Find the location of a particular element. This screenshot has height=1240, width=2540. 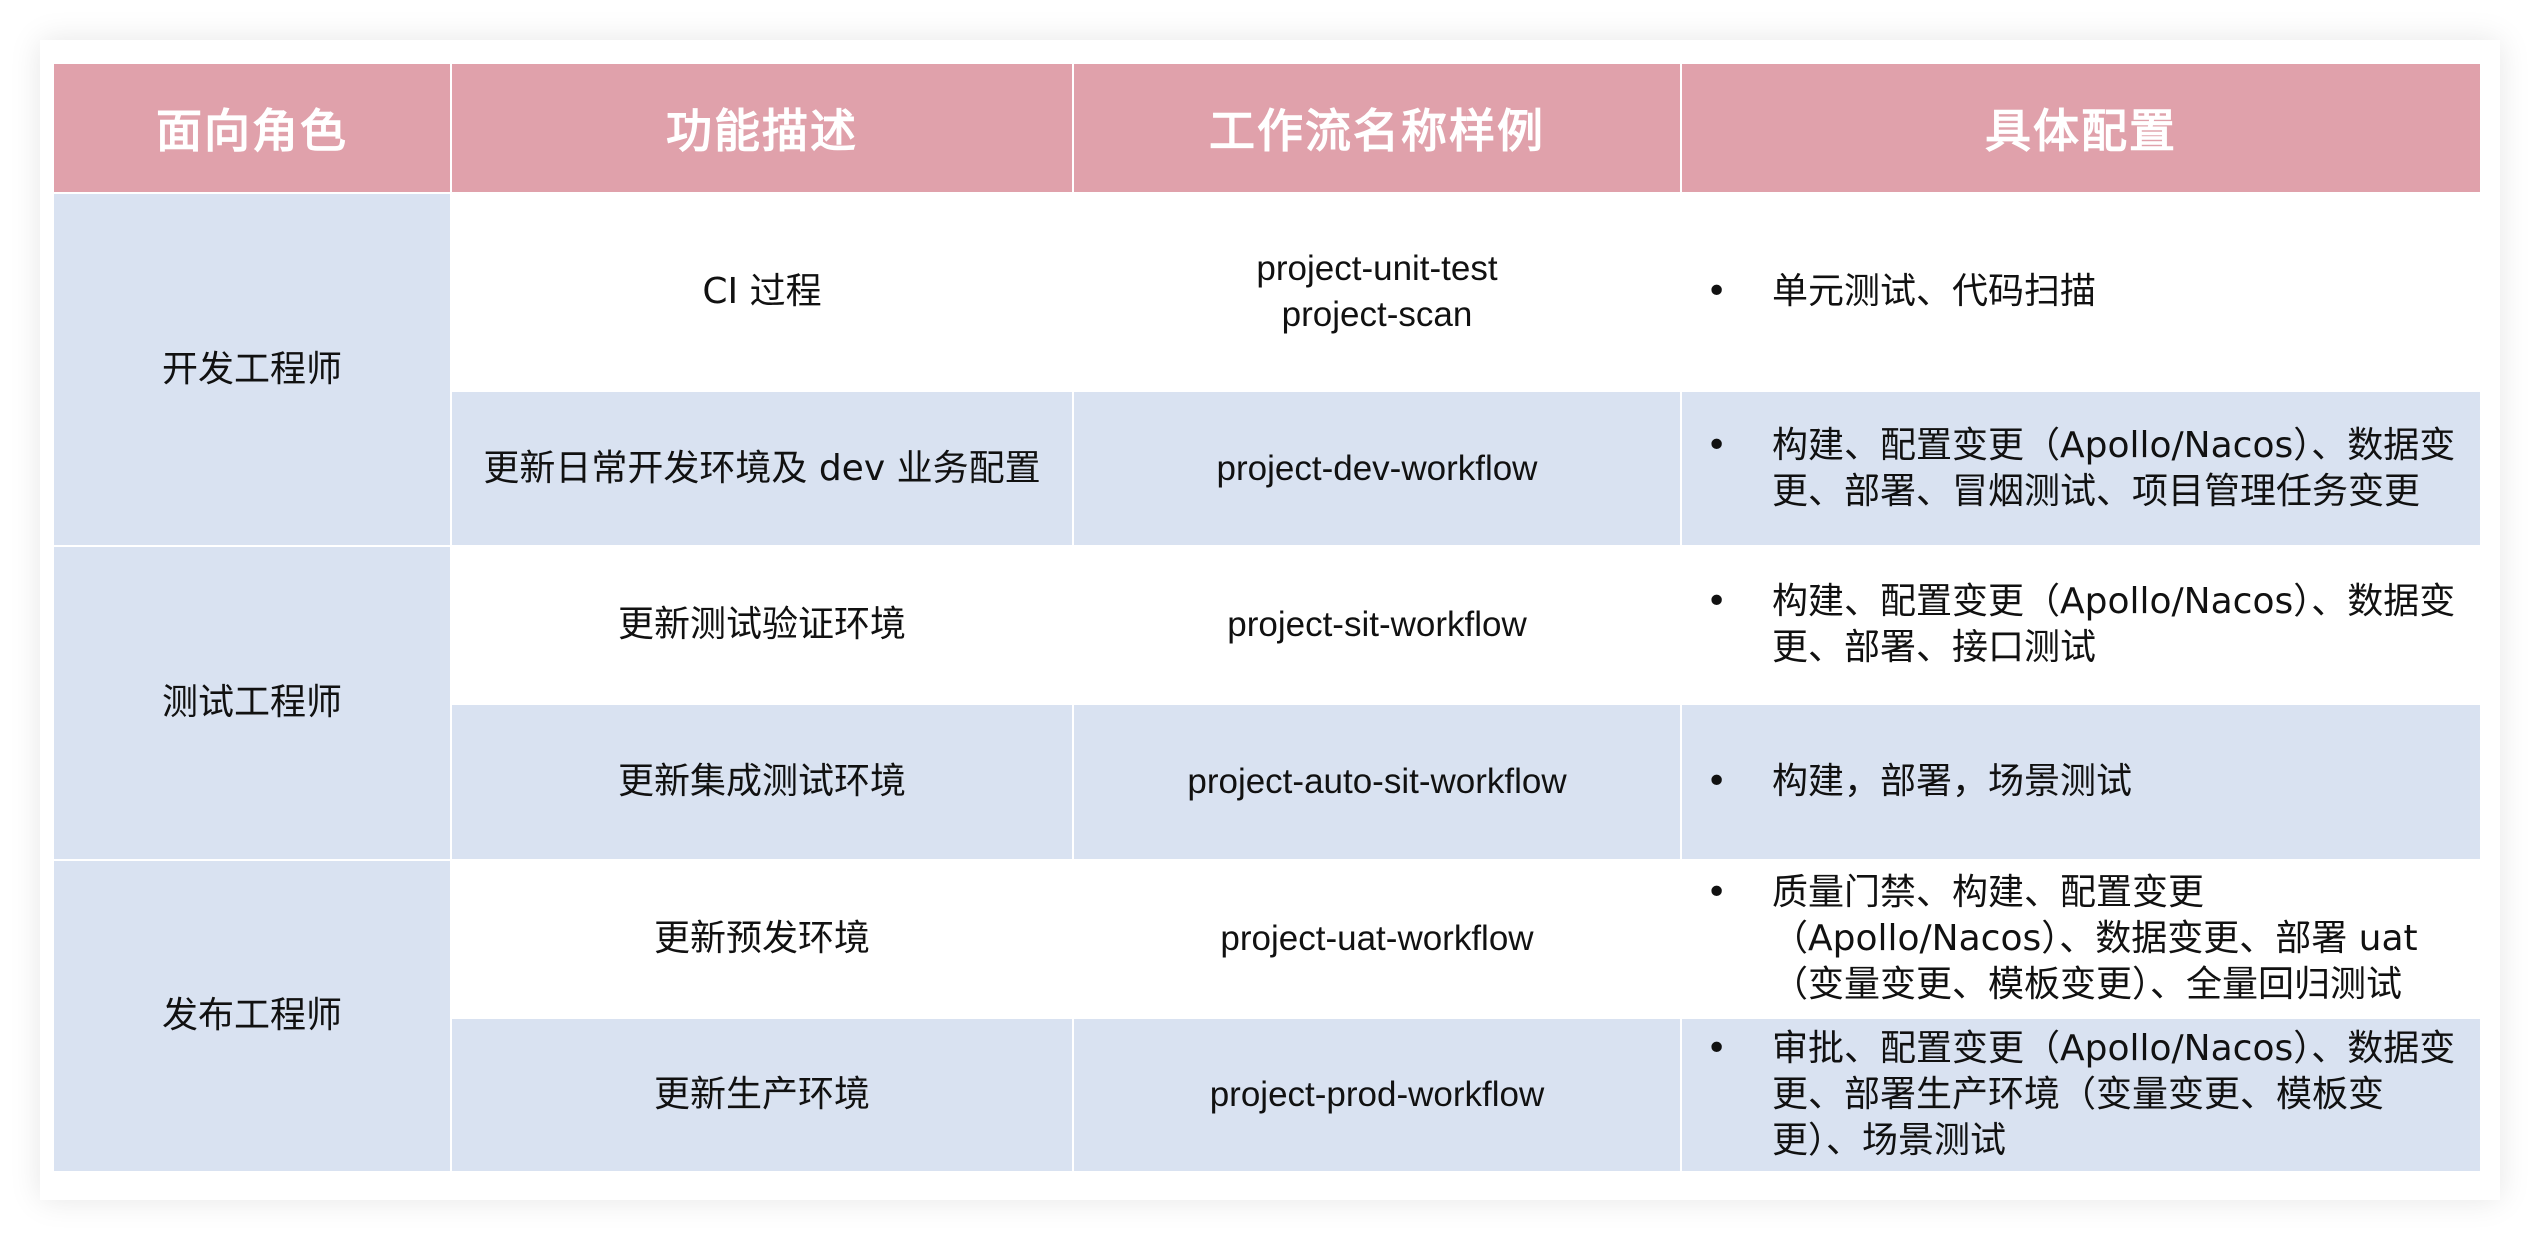

header-row: 面向角色 功能描述 工作流名称样例 具体配置 is located at coordinates (1267, 128).